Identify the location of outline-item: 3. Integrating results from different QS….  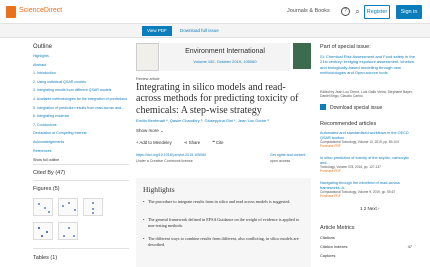
(81, 92).